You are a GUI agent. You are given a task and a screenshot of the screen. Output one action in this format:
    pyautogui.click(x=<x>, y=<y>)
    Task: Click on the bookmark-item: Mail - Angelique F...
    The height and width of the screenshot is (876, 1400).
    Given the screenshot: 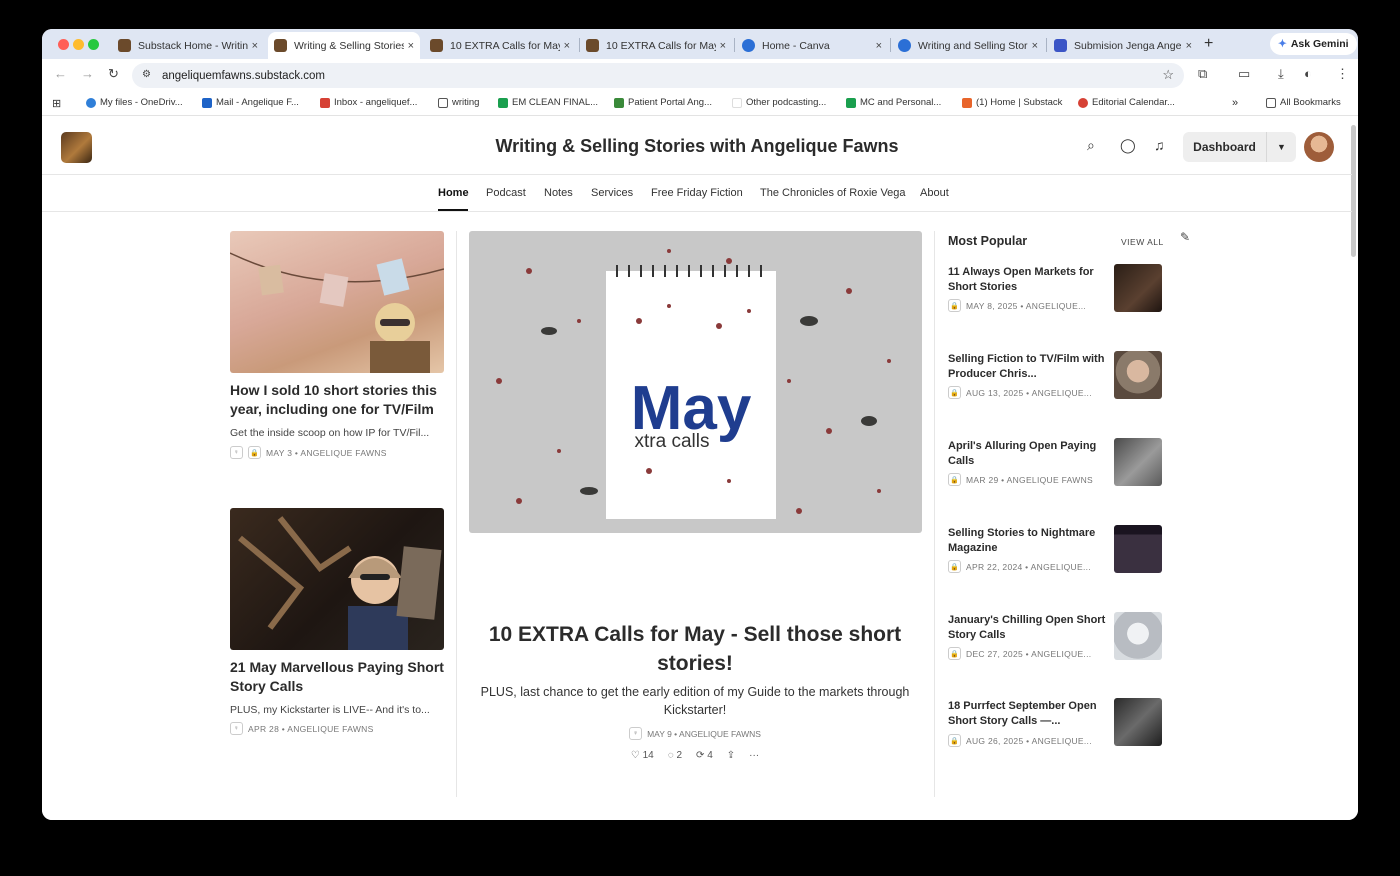 What is the action you would take?
    pyautogui.click(x=250, y=102)
    